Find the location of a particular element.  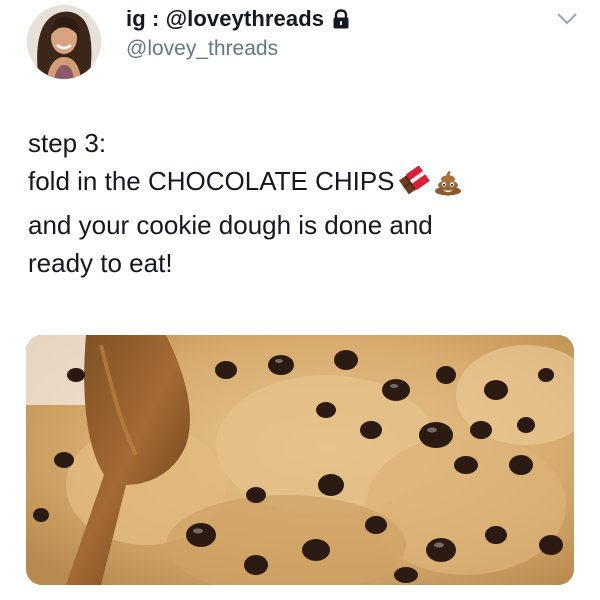

display-name: ig : @loveythreads is located at coordinates (225, 19).